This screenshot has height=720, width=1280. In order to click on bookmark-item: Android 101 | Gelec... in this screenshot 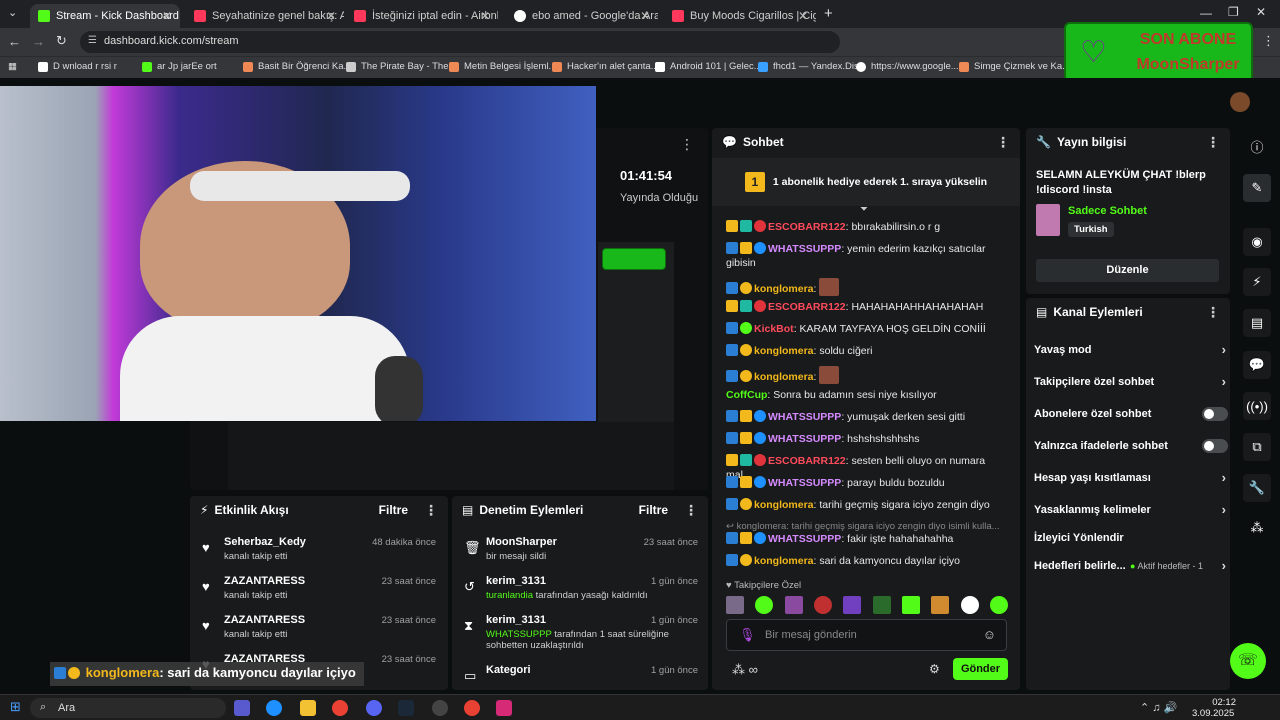, I will do `click(708, 66)`.